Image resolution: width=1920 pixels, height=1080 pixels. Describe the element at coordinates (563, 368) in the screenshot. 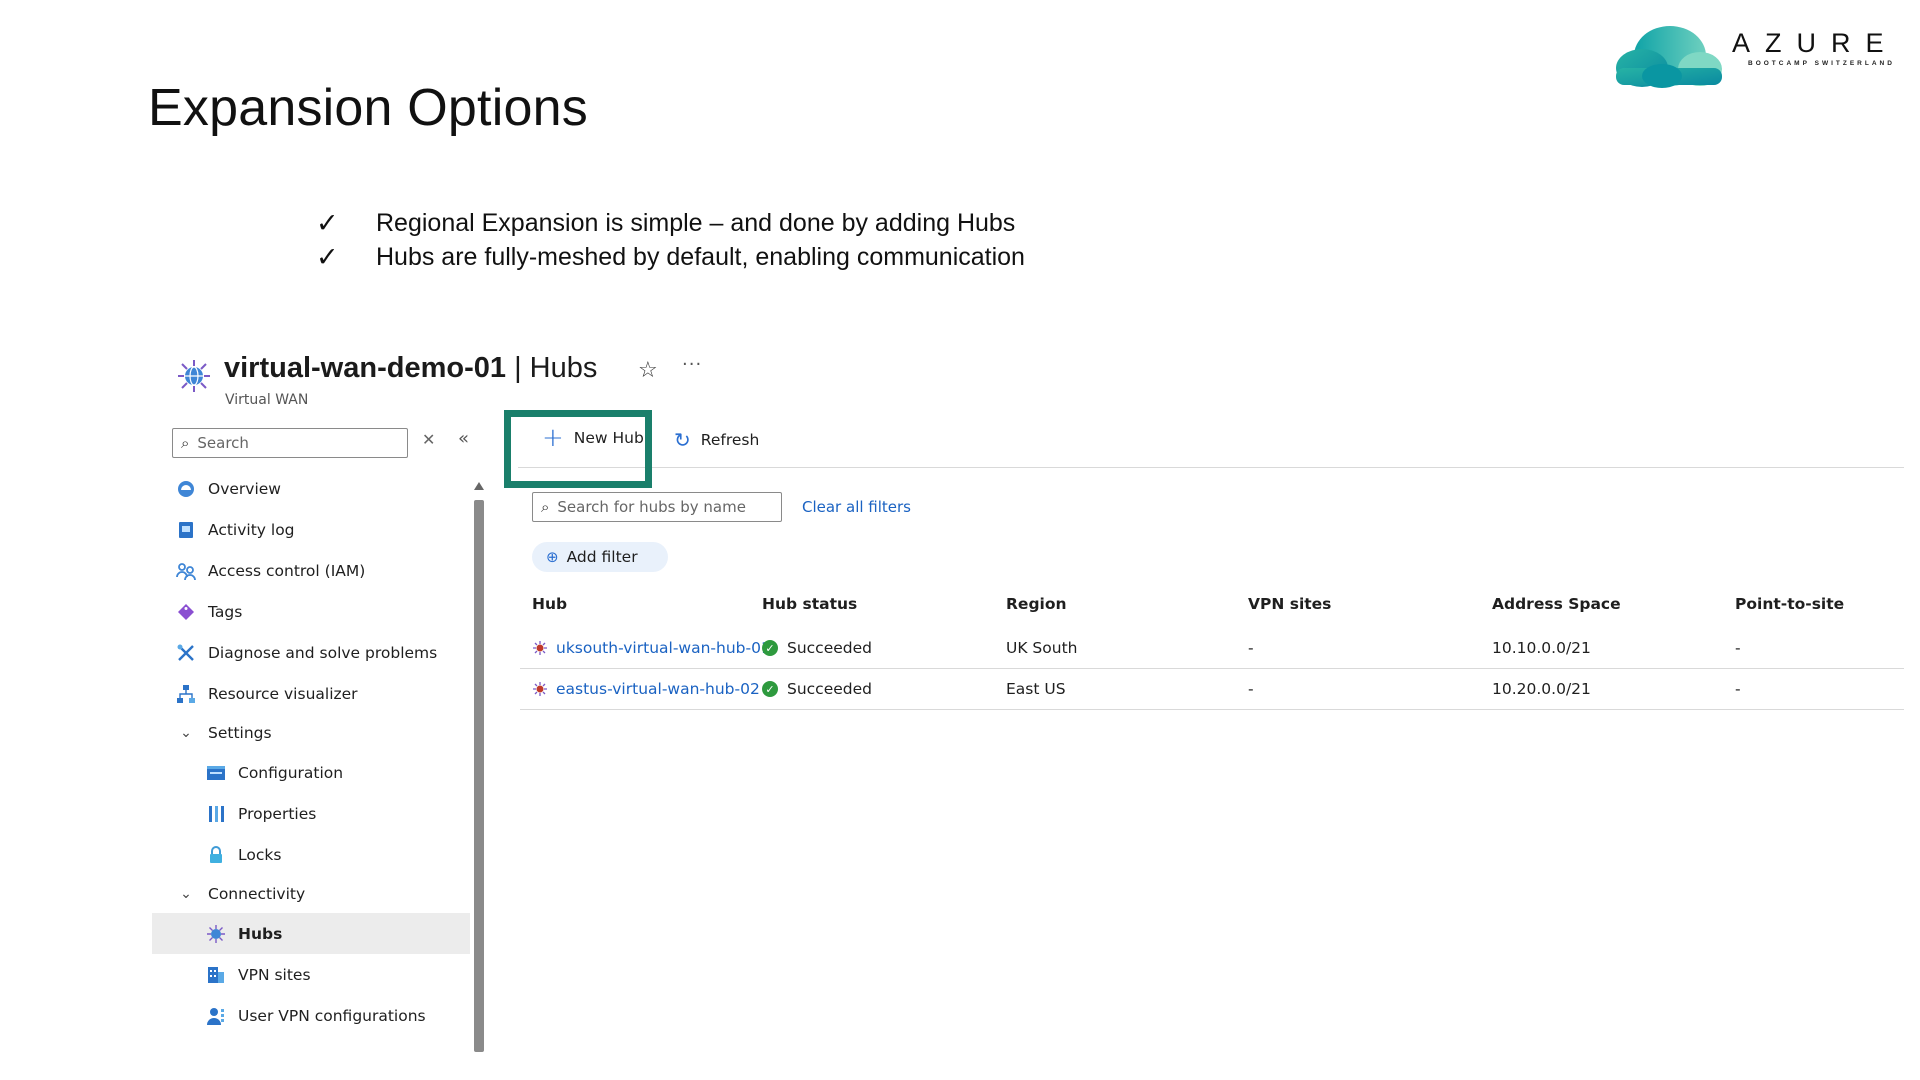

I see `page-name: Hubs` at that location.